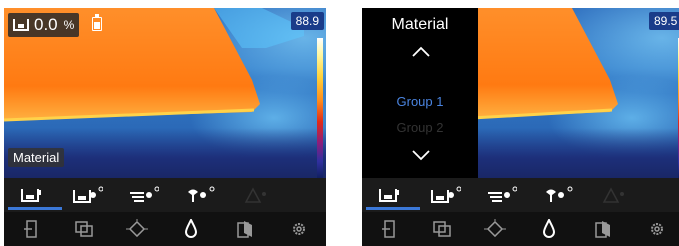 The image size is (679, 246). Describe the element at coordinates (320, 108) in the screenshot. I see `temperature-scale` at that location.